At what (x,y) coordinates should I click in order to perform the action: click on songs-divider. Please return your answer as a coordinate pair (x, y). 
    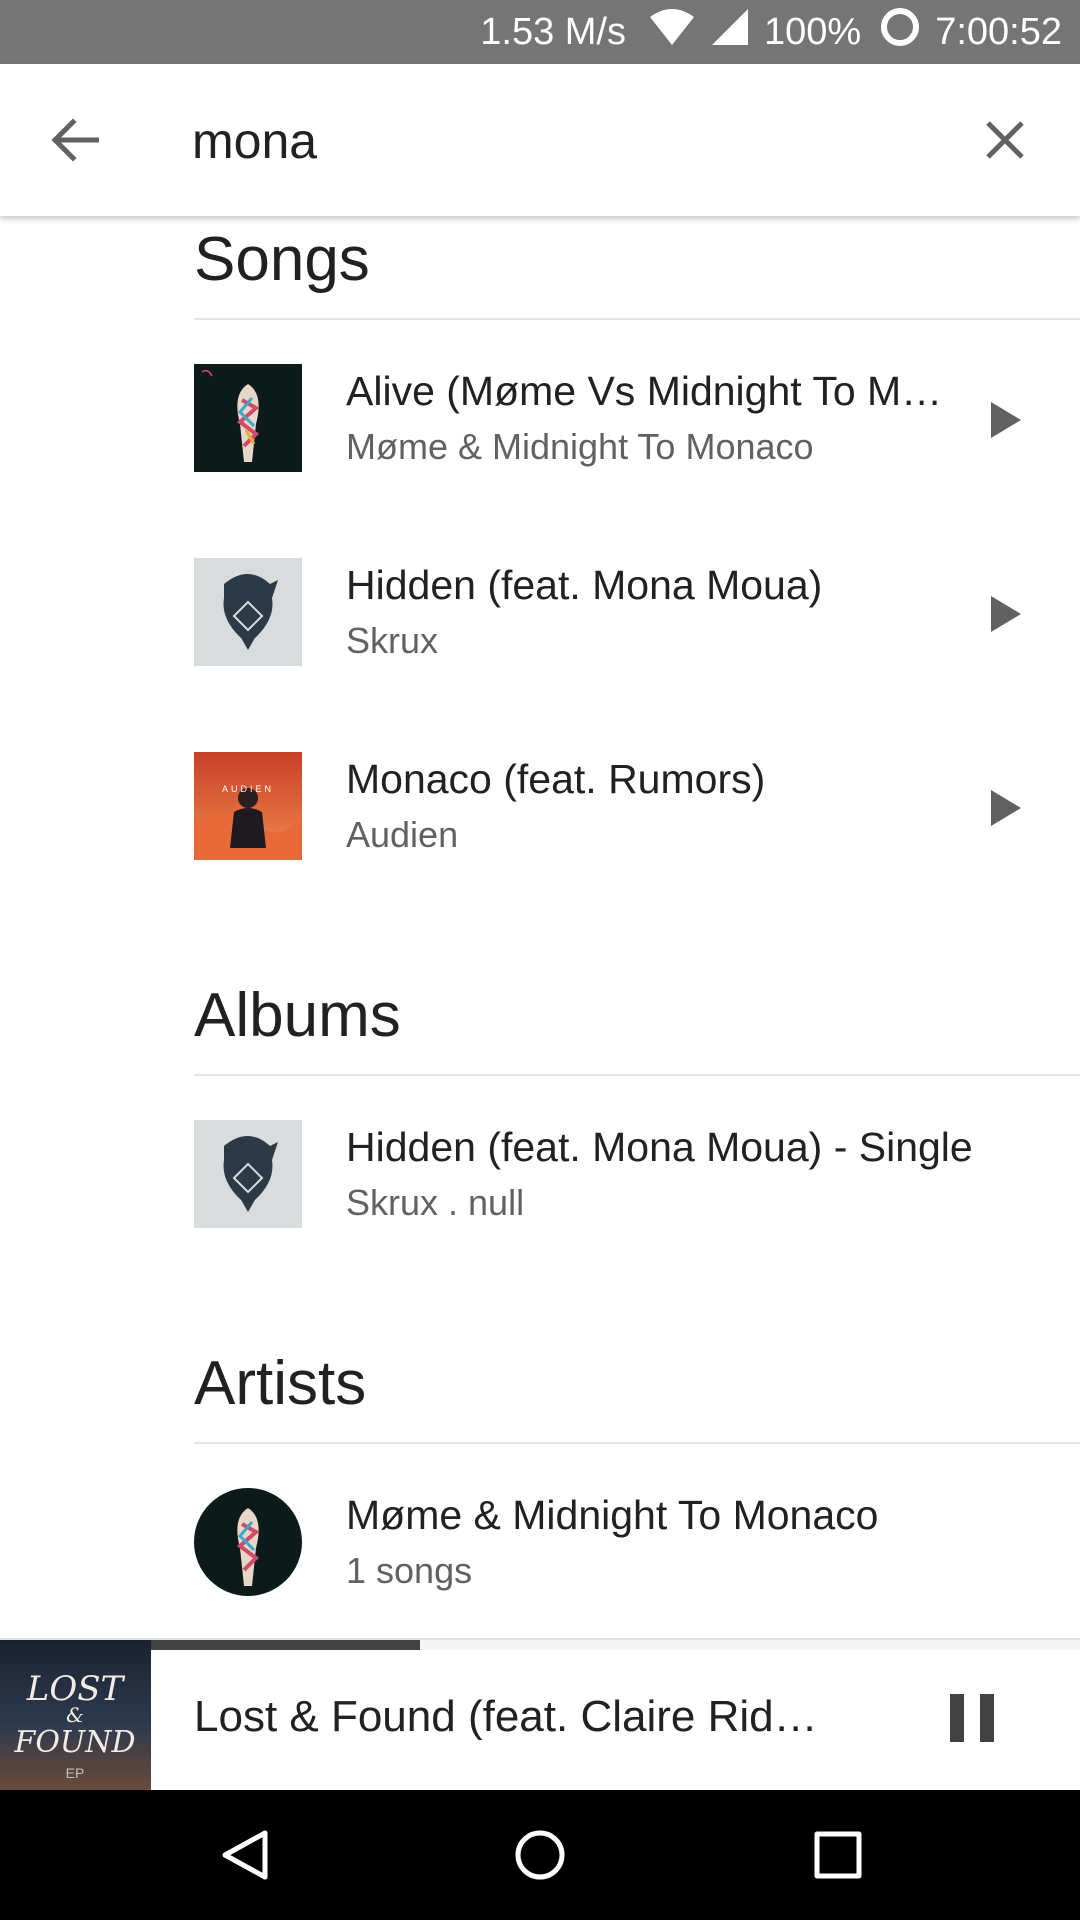
    Looking at the image, I should click on (637, 319).